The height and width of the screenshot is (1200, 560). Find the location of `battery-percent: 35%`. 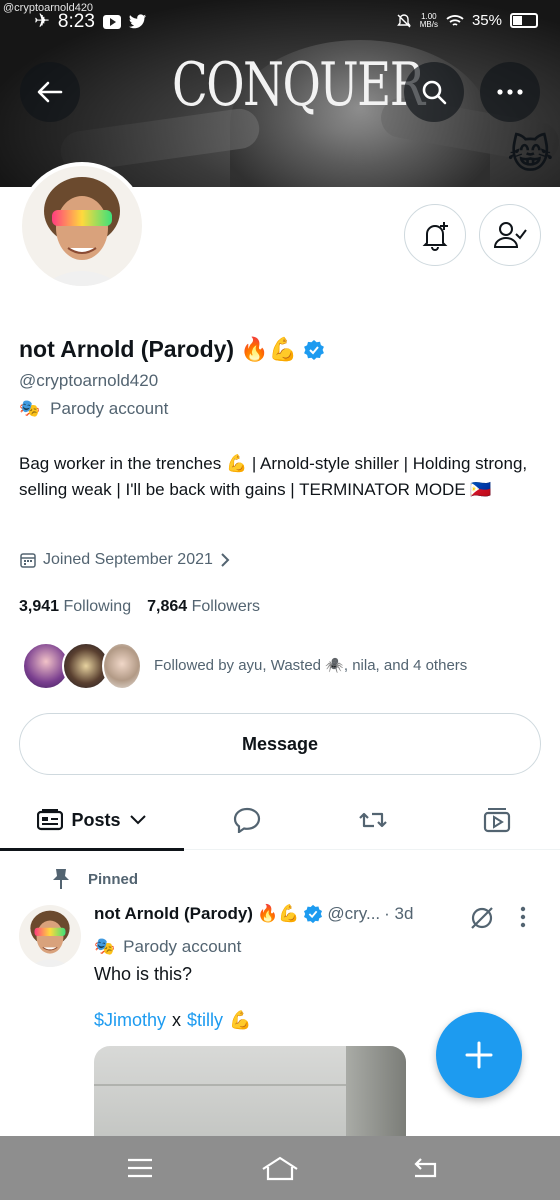

battery-percent: 35% is located at coordinates (486, 20).